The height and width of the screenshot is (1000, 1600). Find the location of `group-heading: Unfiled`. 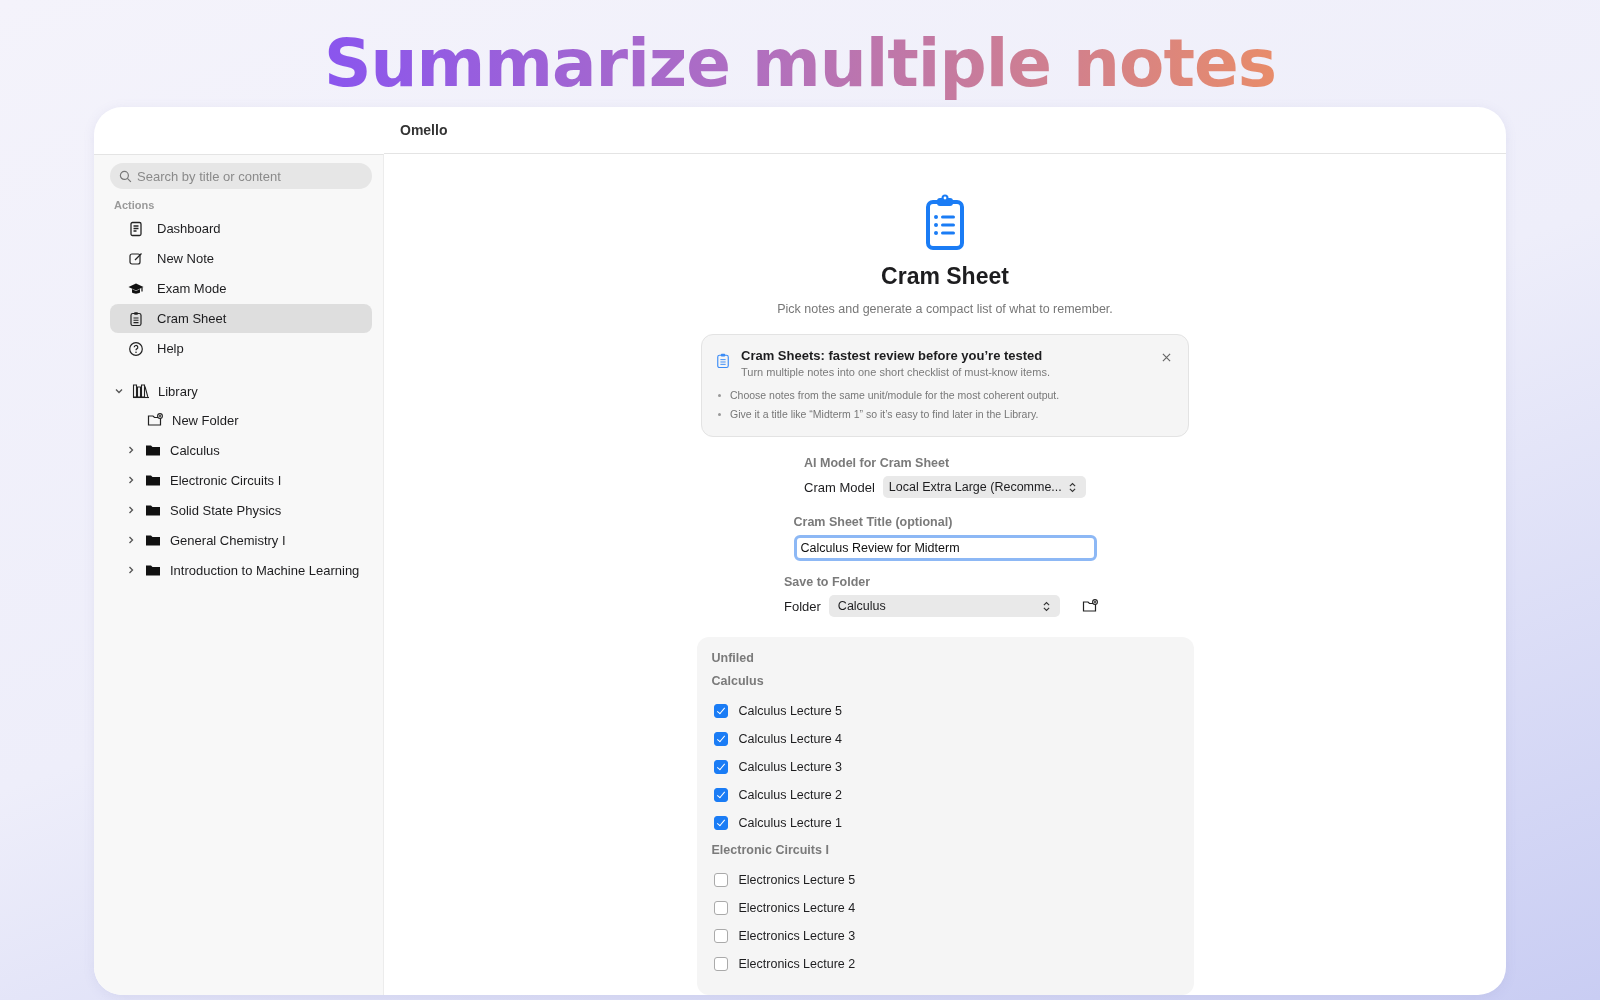

group-heading: Unfiled is located at coordinates (733, 658).